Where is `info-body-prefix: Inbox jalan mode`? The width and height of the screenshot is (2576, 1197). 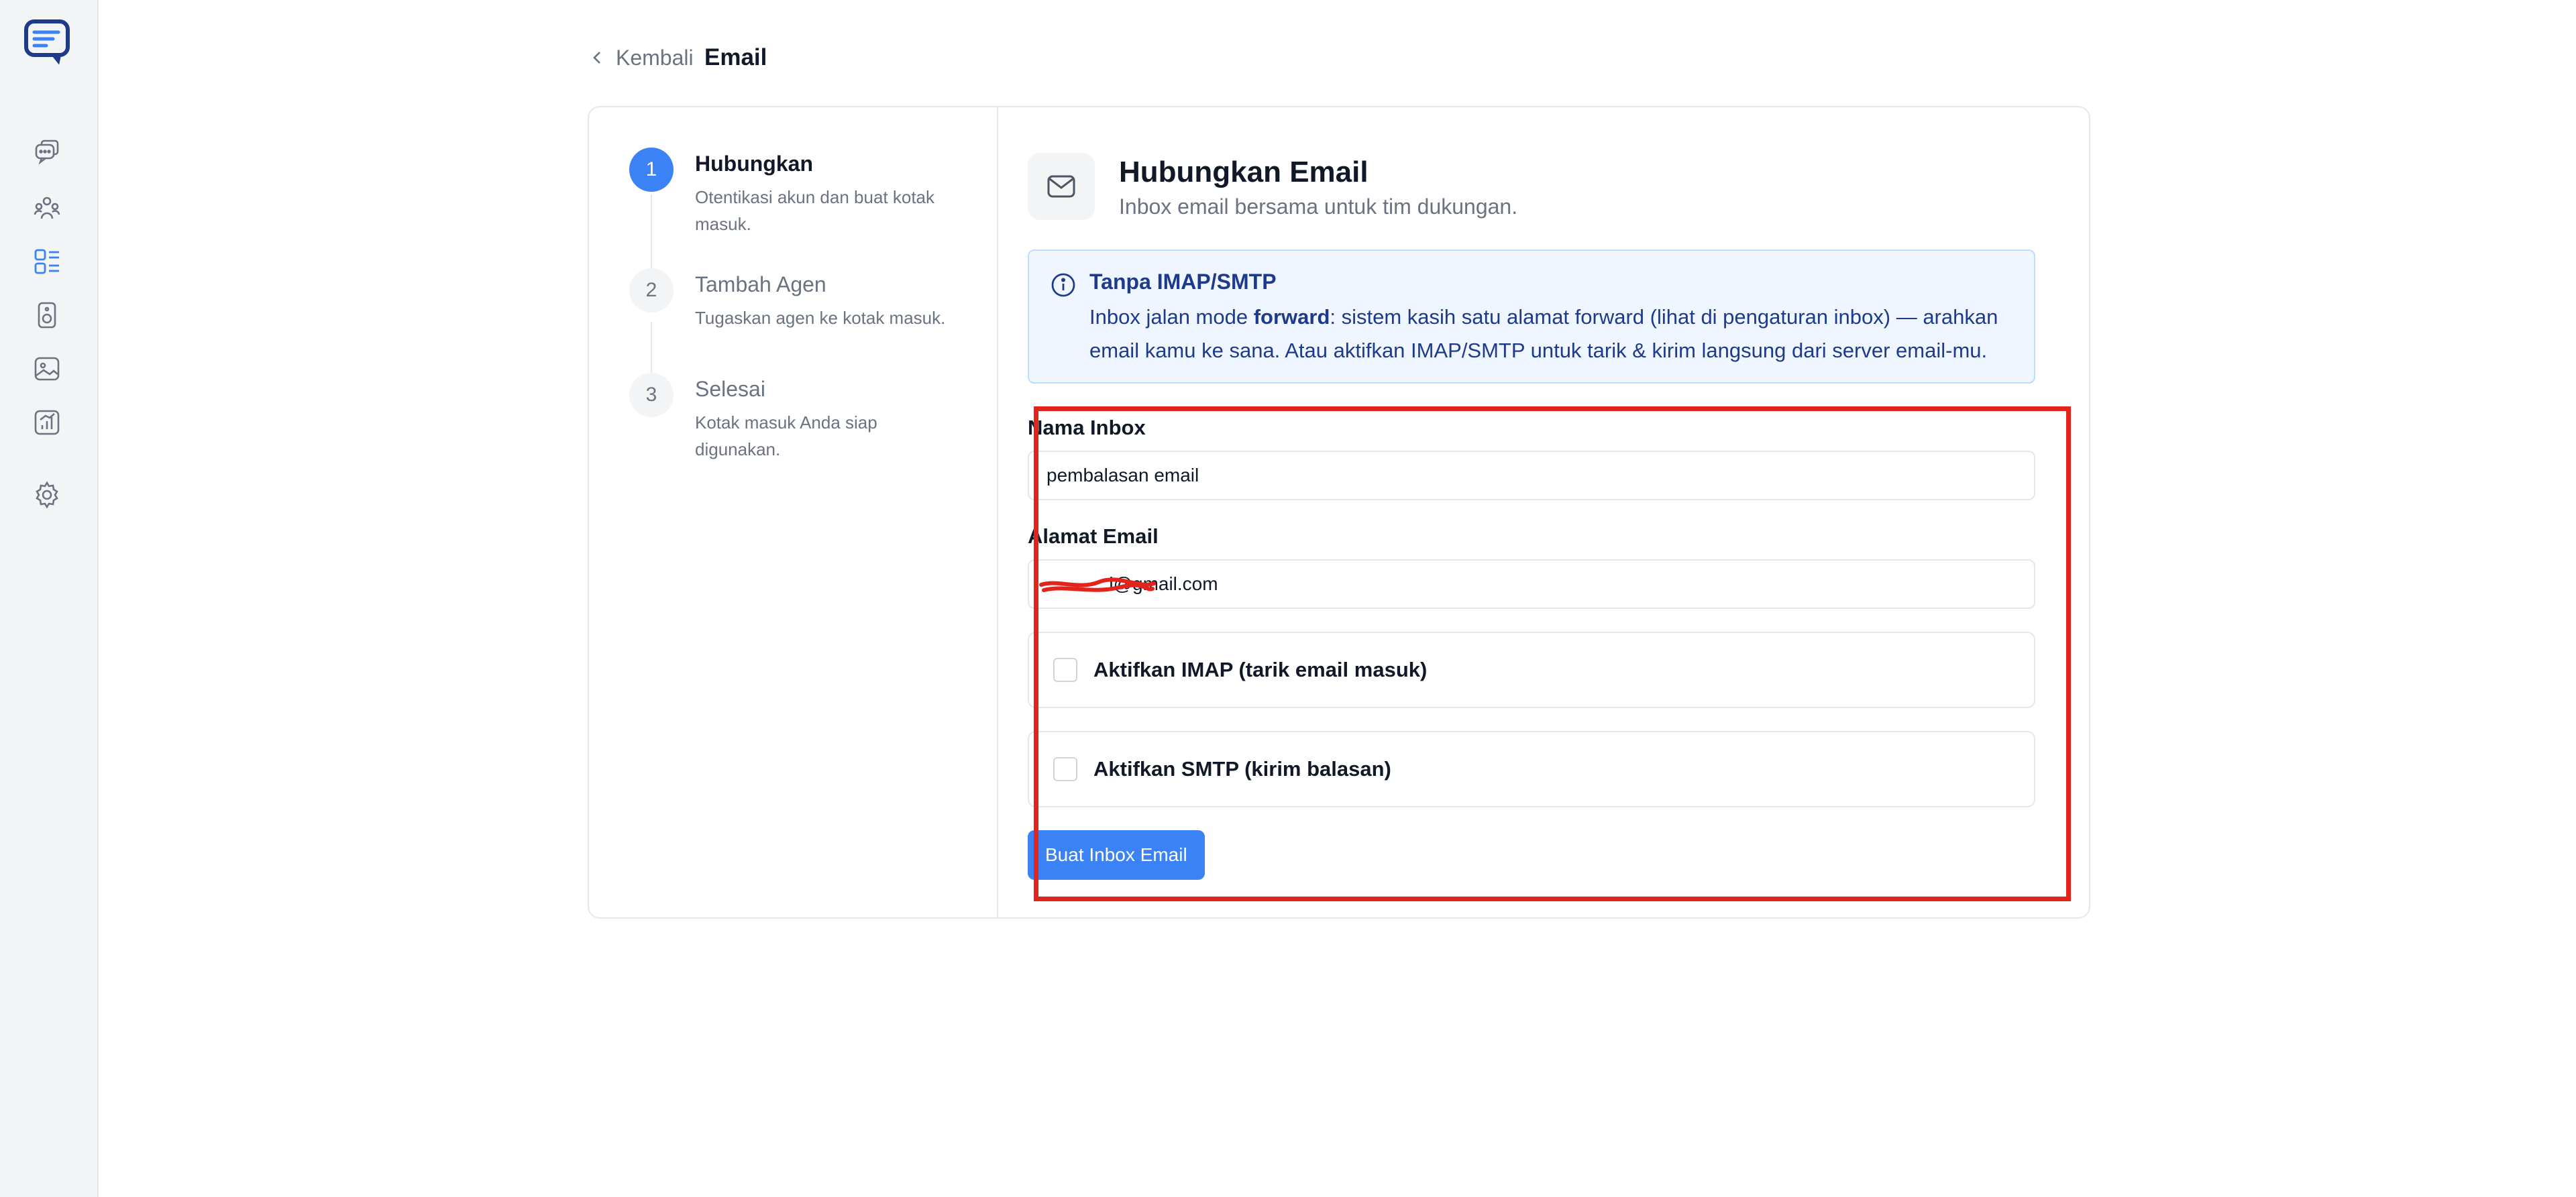 info-body-prefix: Inbox jalan mode is located at coordinates (1171, 317).